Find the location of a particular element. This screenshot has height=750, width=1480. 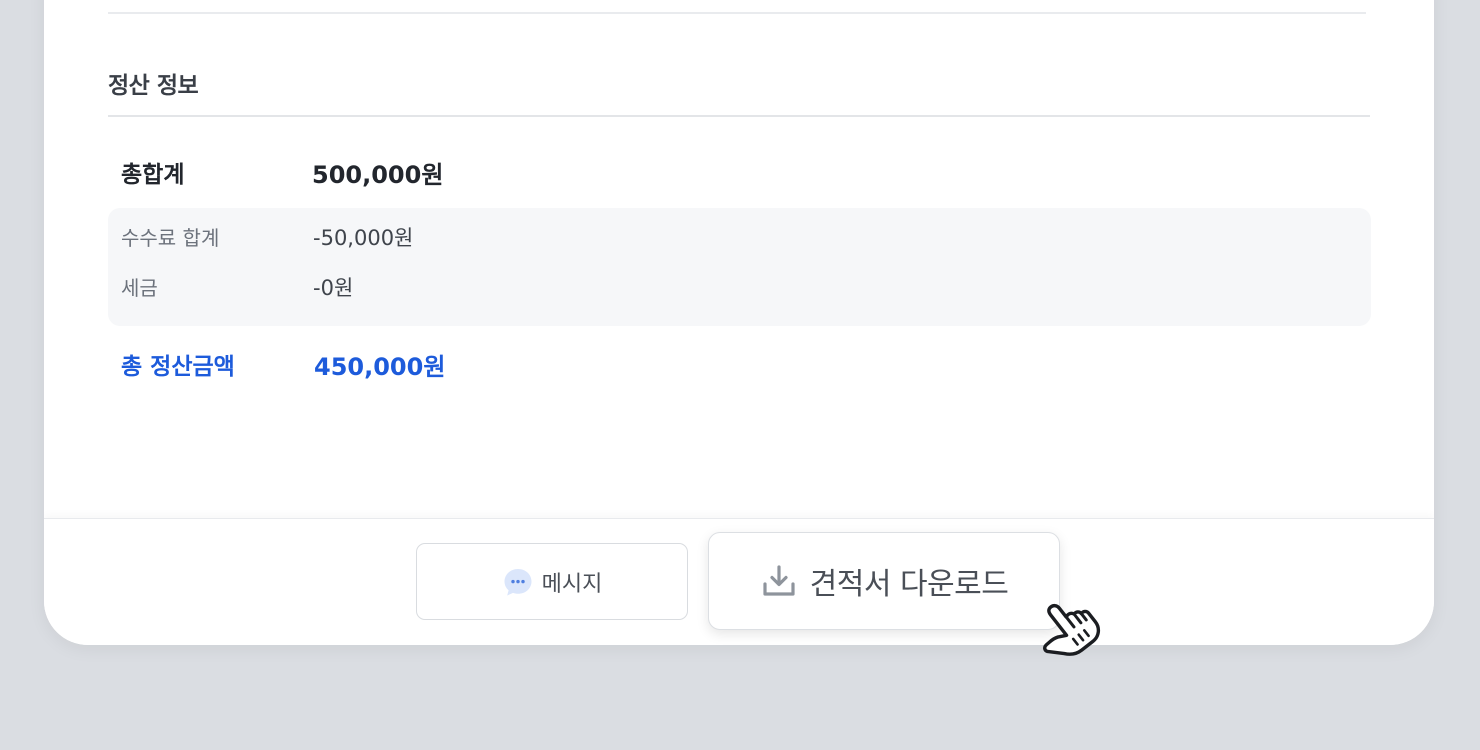

total-label: 총합계 is located at coordinates (153, 175).